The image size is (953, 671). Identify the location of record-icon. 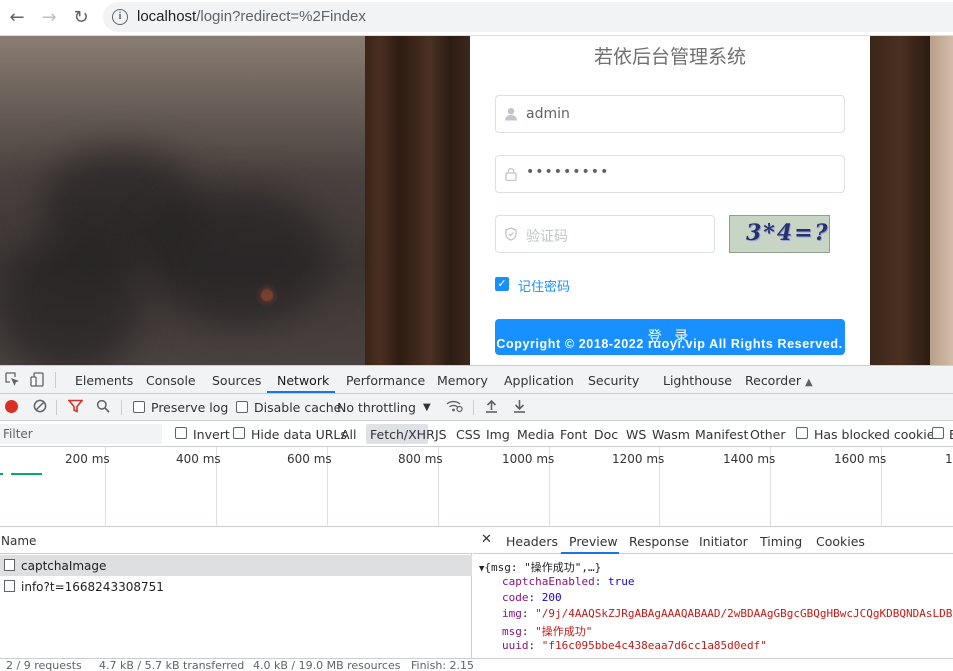
(11, 406).